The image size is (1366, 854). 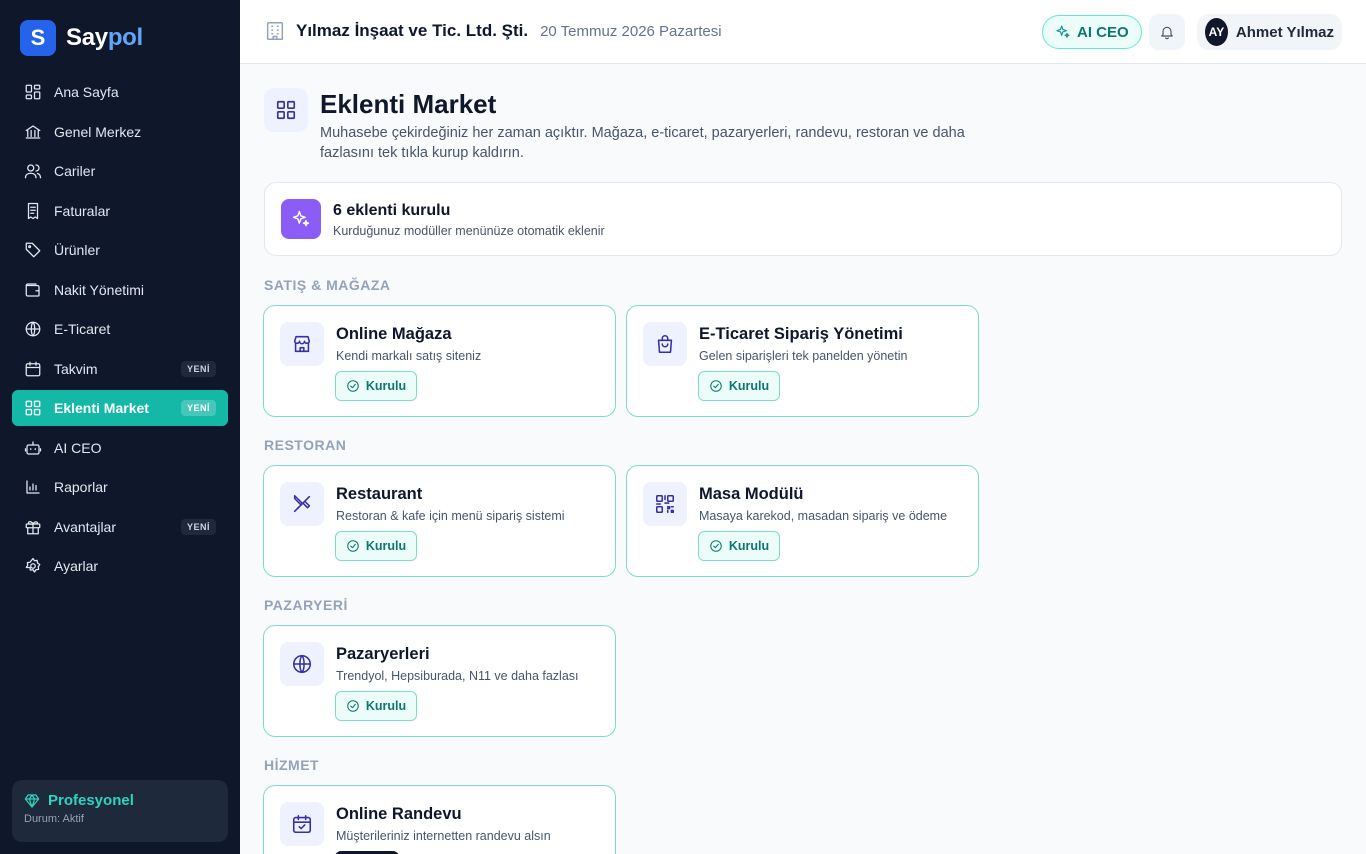 What do you see at coordinates (120, 448) in the screenshot?
I see `sidebar-item-ai-ceo: AI CEO` at bounding box center [120, 448].